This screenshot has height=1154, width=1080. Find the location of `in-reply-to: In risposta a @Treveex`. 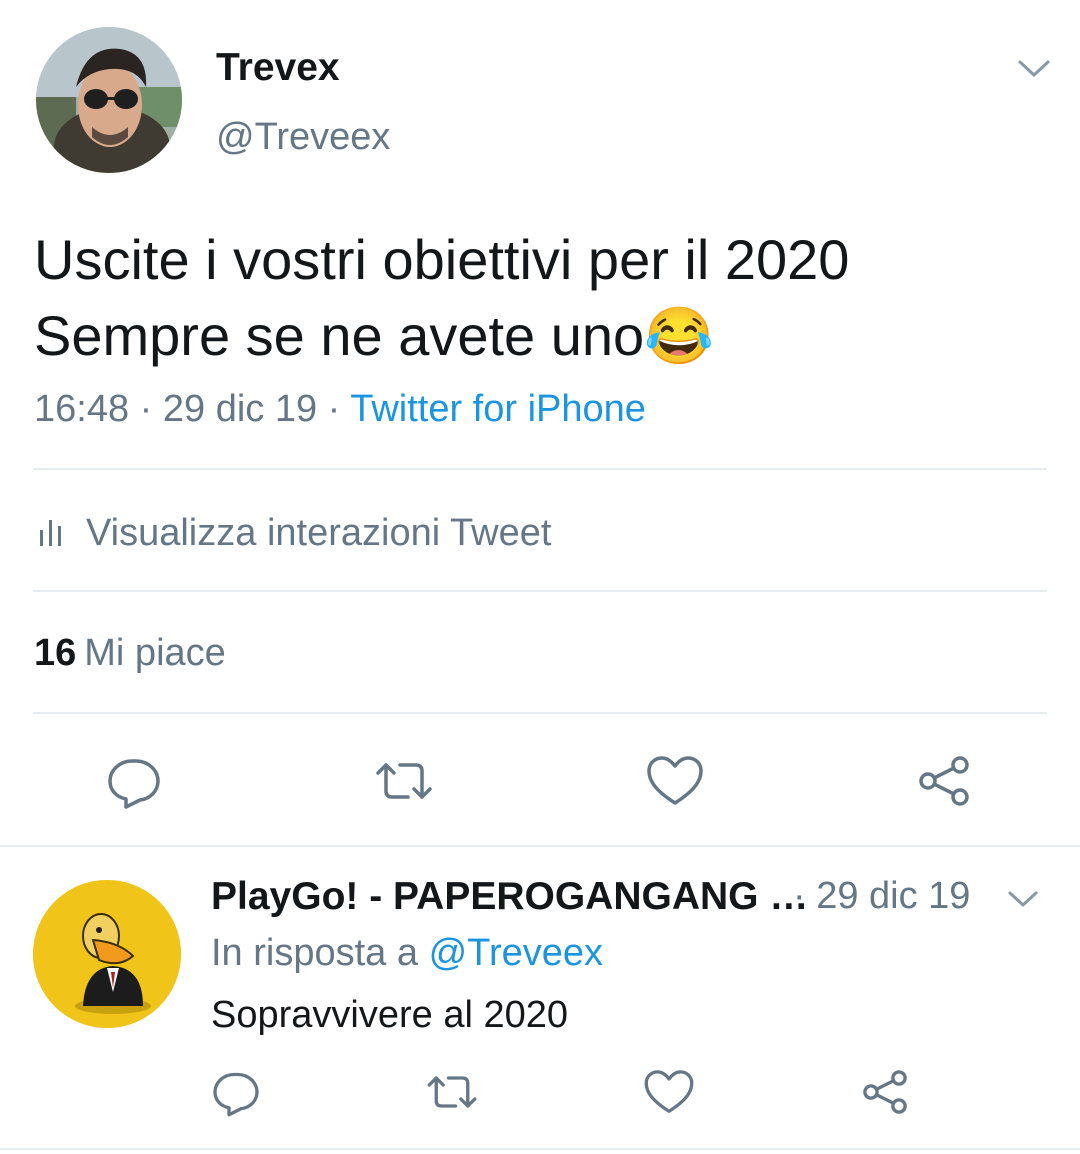

in-reply-to: In risposta a @Treveex is located at coordinates (407, 953).